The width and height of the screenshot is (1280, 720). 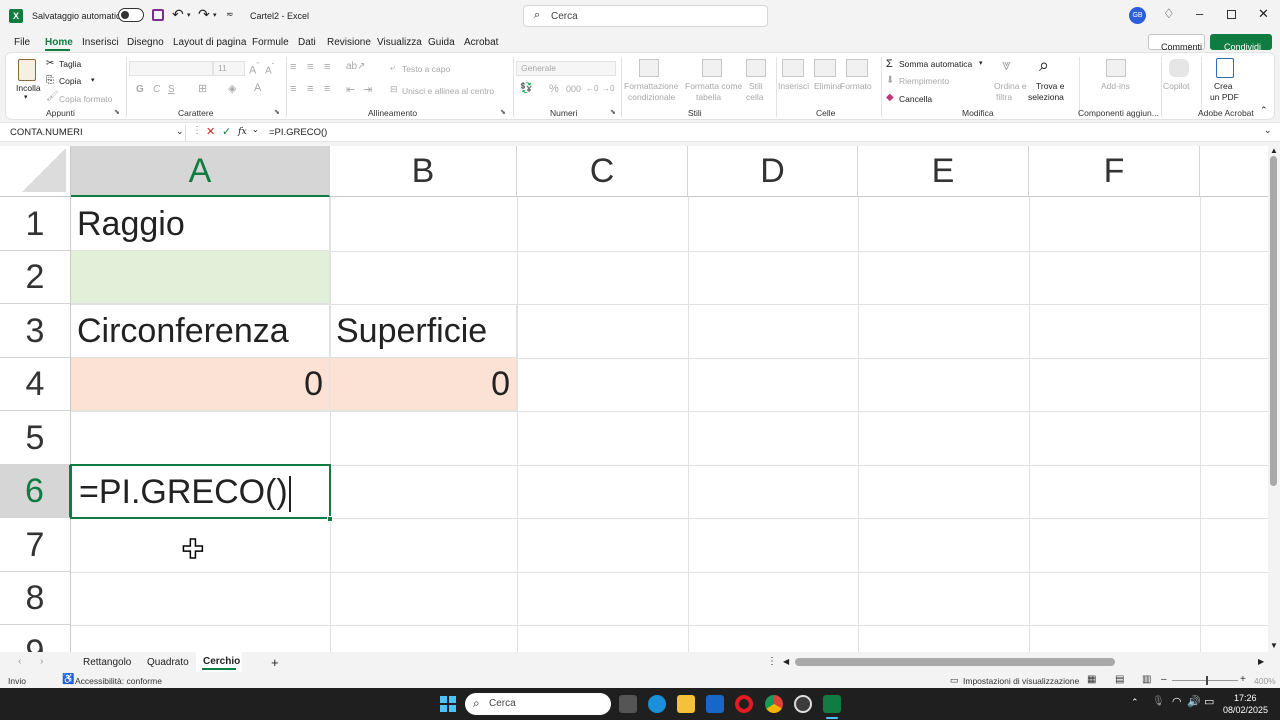 What do you see at coordinates (657, 704) in the screenshot?
I see `edge-browser-icon` at bounding box center [657, 704].